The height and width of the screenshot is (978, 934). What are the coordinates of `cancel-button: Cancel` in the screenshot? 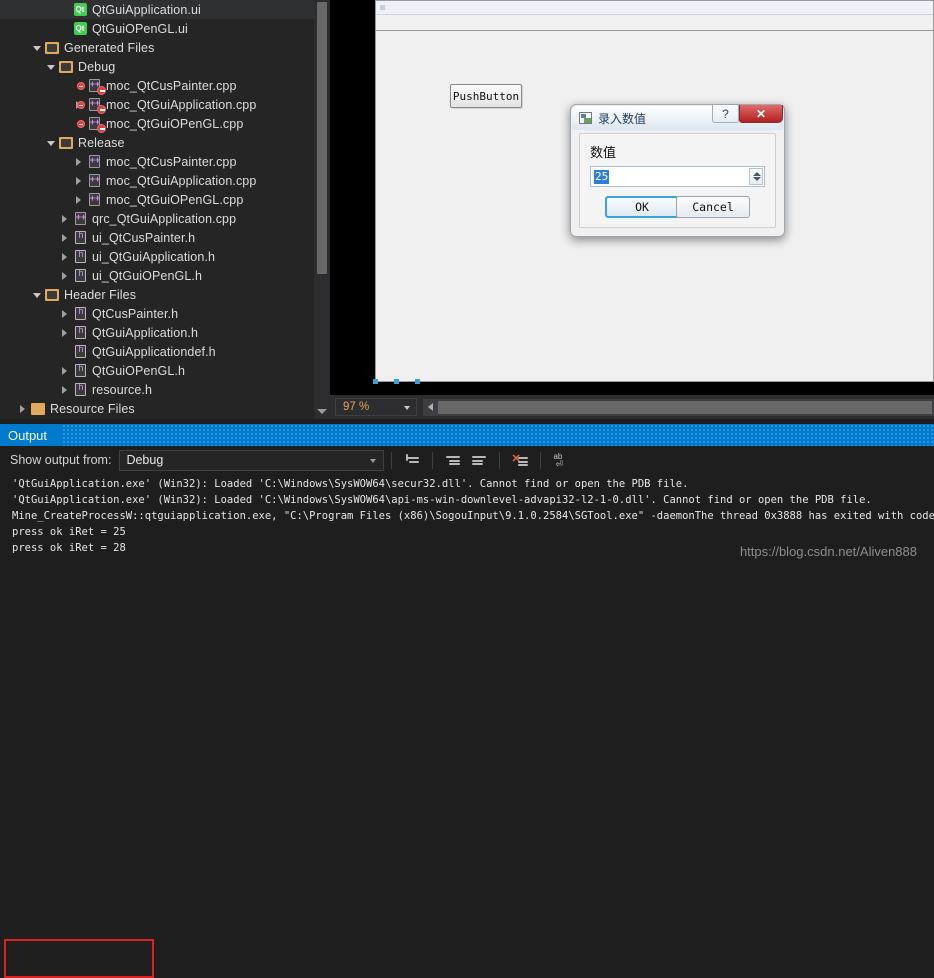 It's located at (713, 207).